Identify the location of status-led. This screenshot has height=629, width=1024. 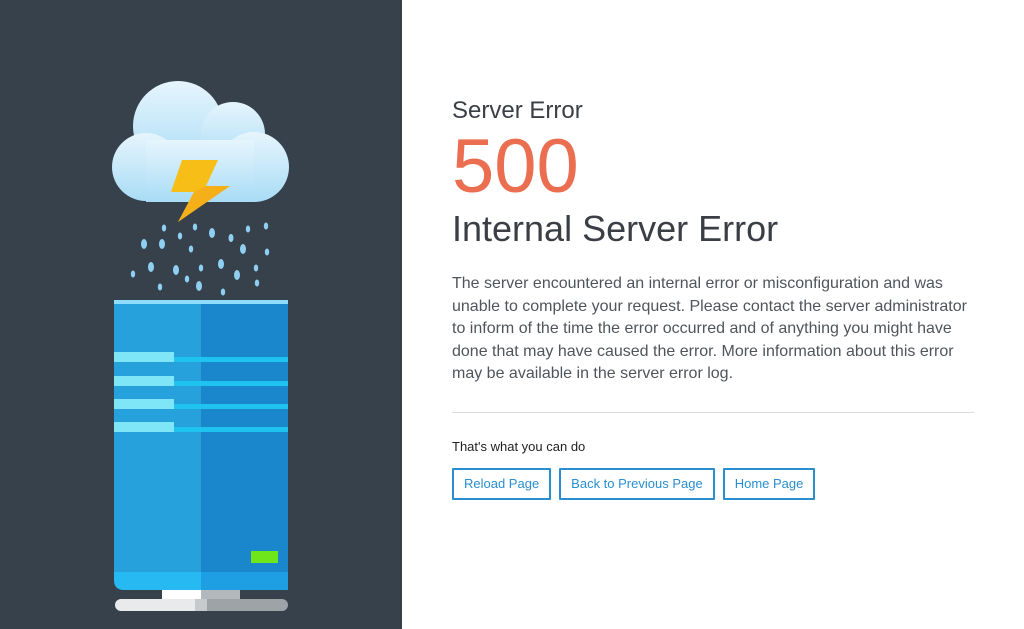
(264, 557).